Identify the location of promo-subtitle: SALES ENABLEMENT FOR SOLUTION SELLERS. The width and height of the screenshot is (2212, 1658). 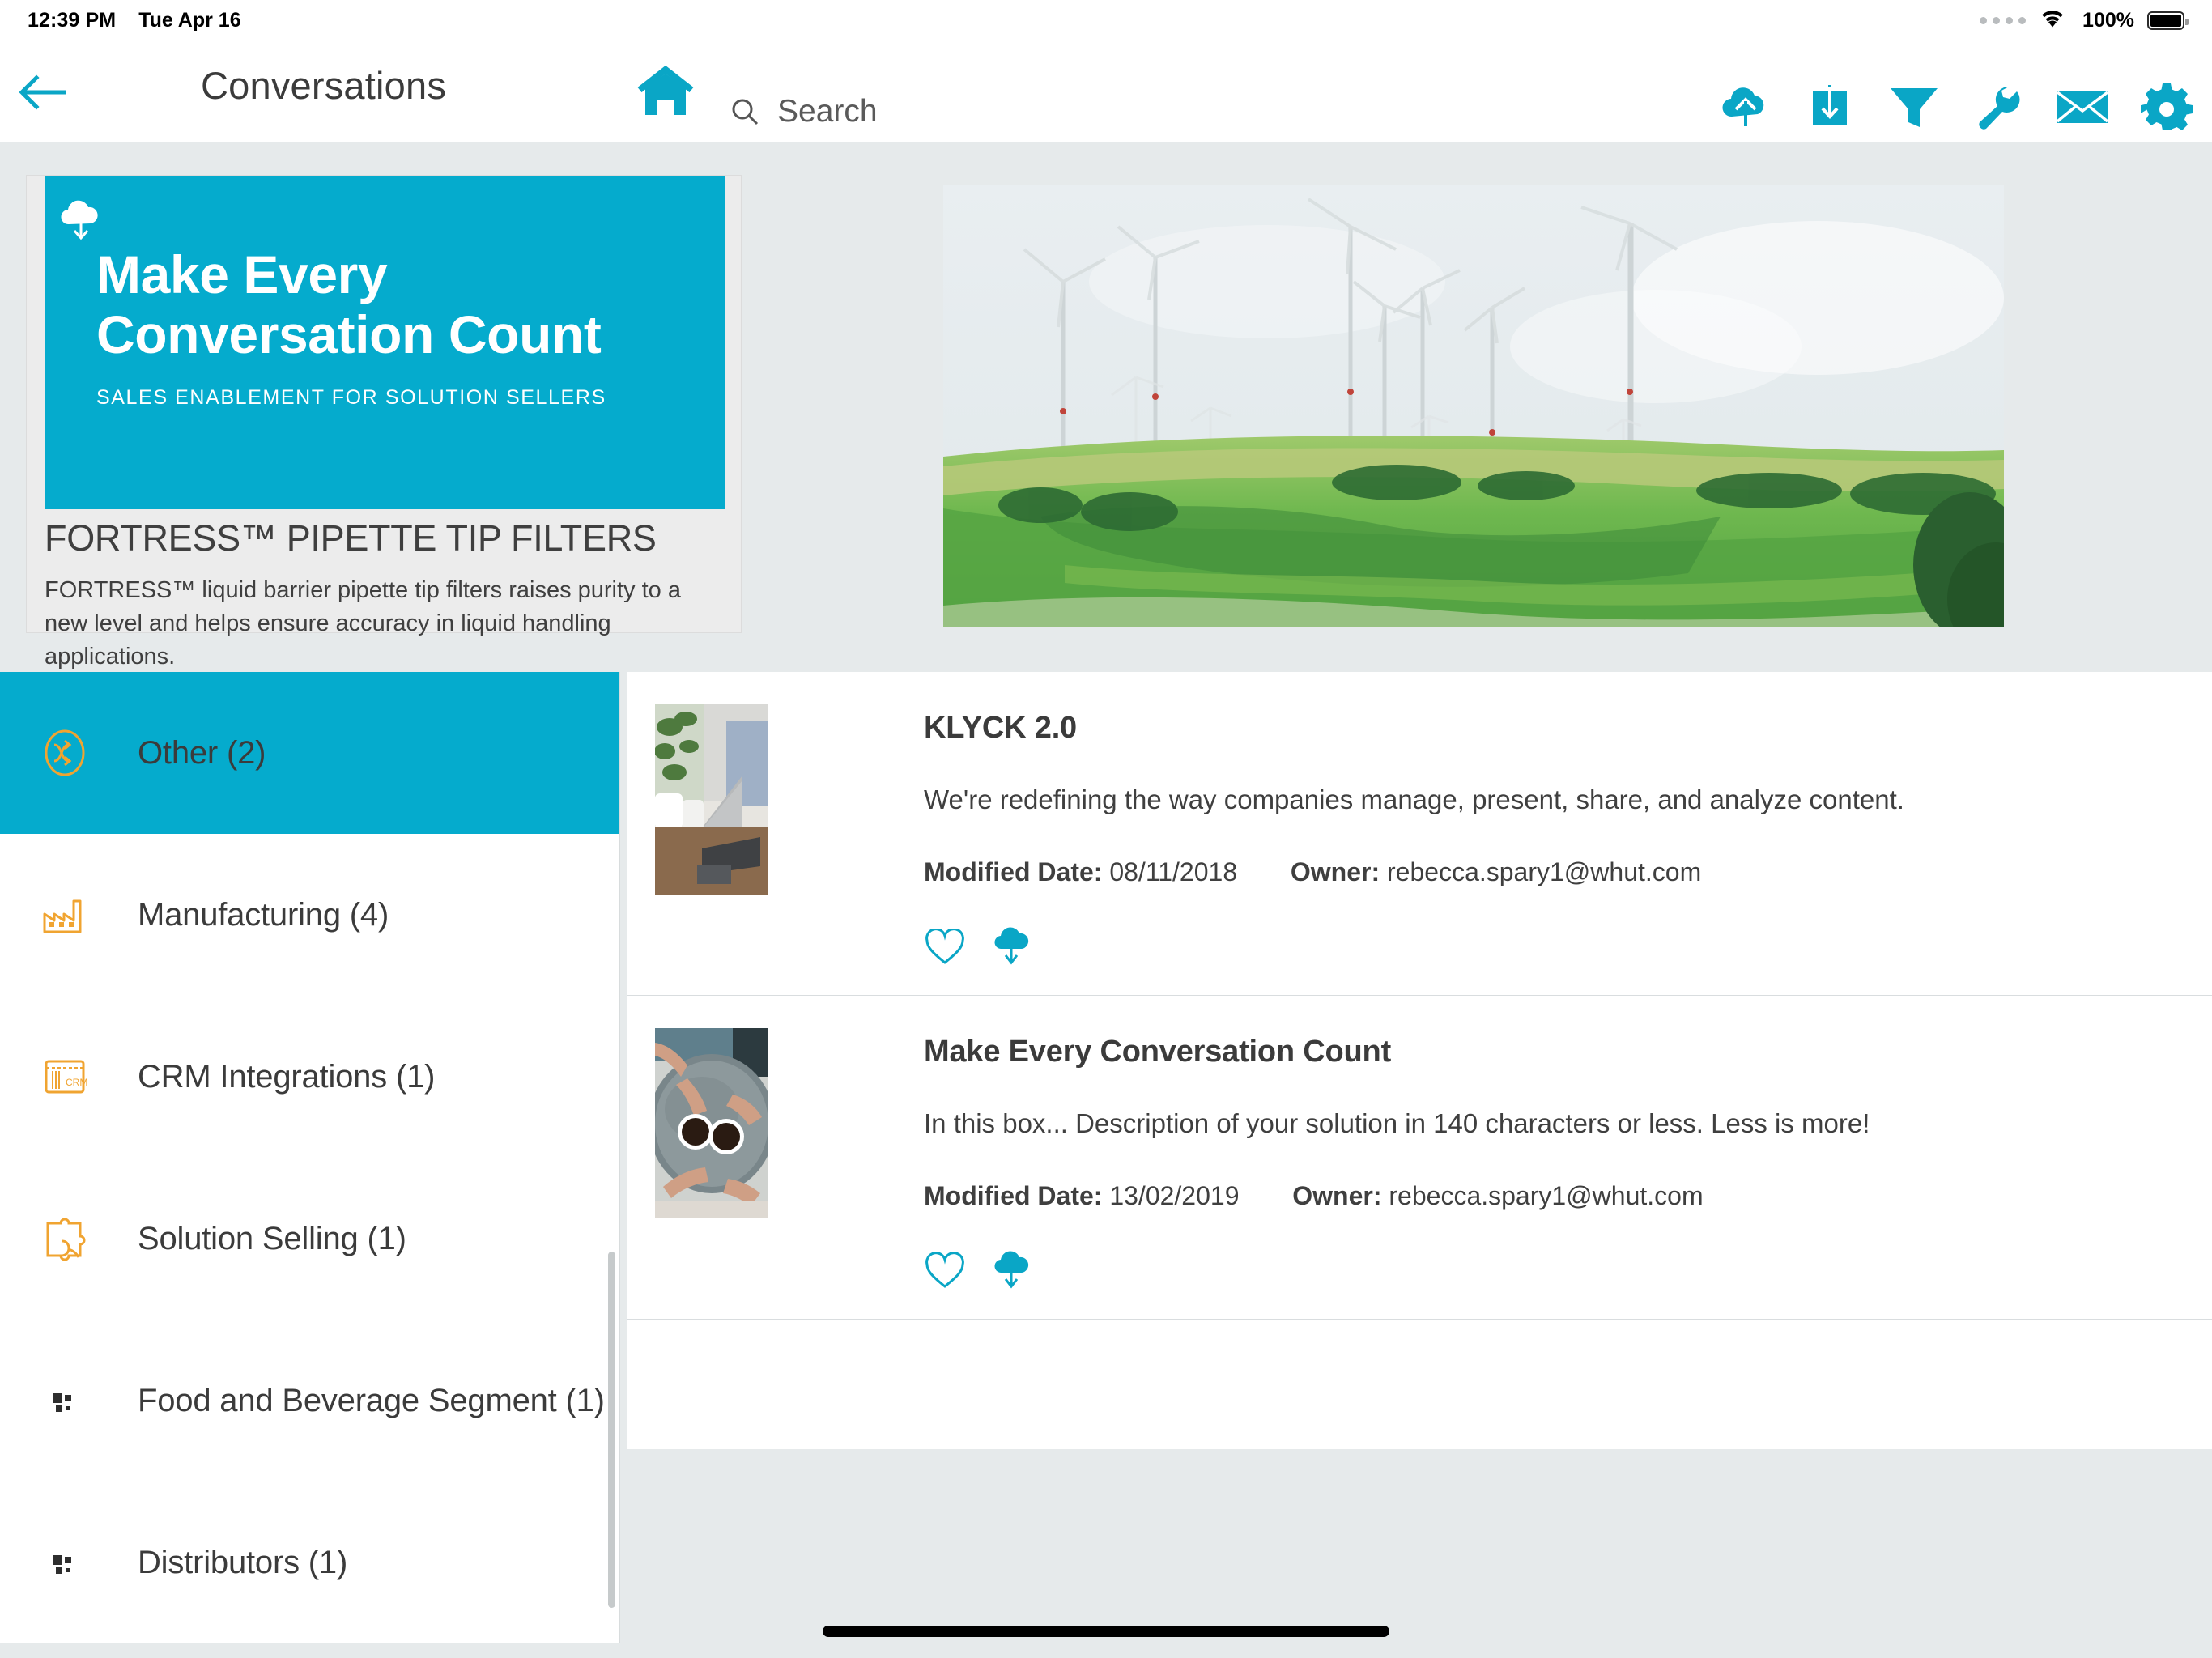
(351, 397).